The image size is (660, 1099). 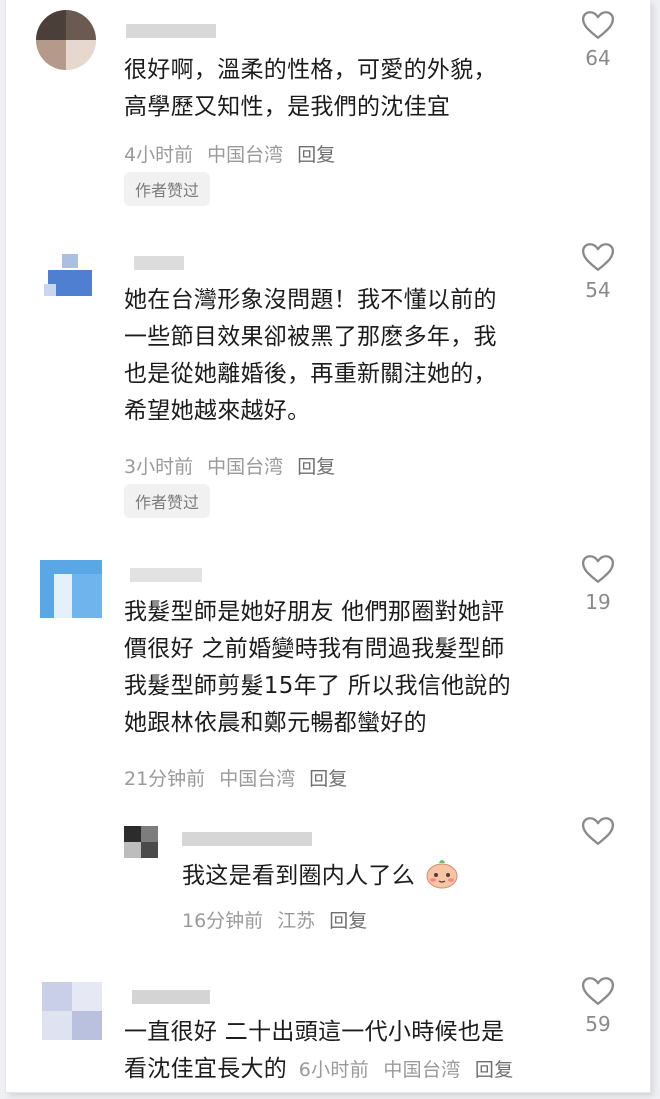 I want to click on comment-line: 一直很好 二十出頭這一代小時候也是, so click(x=314, y=1032).